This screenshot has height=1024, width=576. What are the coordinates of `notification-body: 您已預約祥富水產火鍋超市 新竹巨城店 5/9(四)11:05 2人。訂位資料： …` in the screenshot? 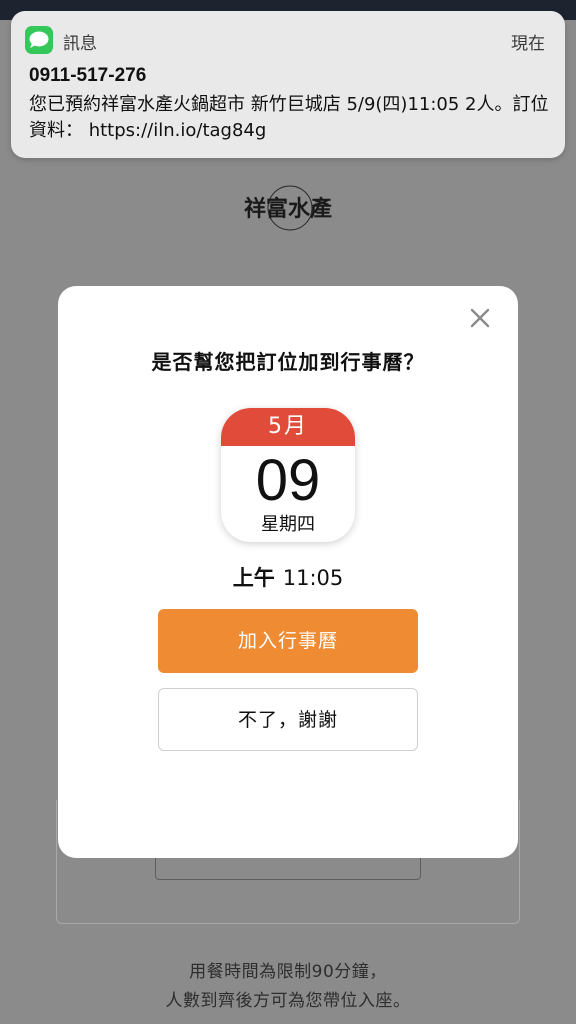 It's located at (289, 117).